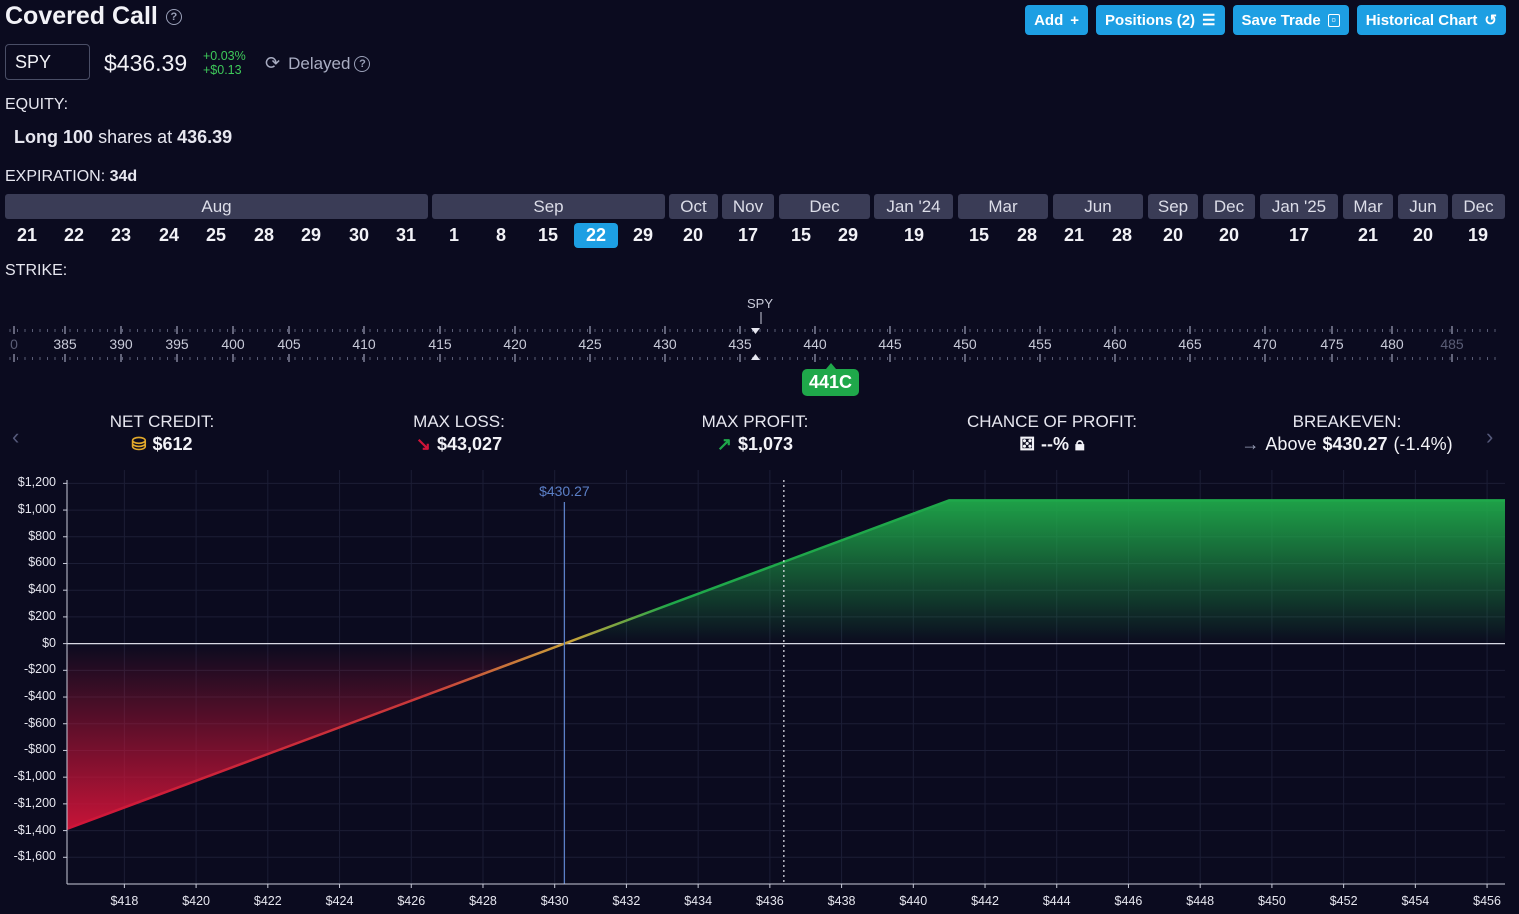 This screenshot has height=914, width=1519. Describe the element at coordinates (1347, 421) in the screenshot. I see `breakeven-label: BREAKEVEN:` at that location.